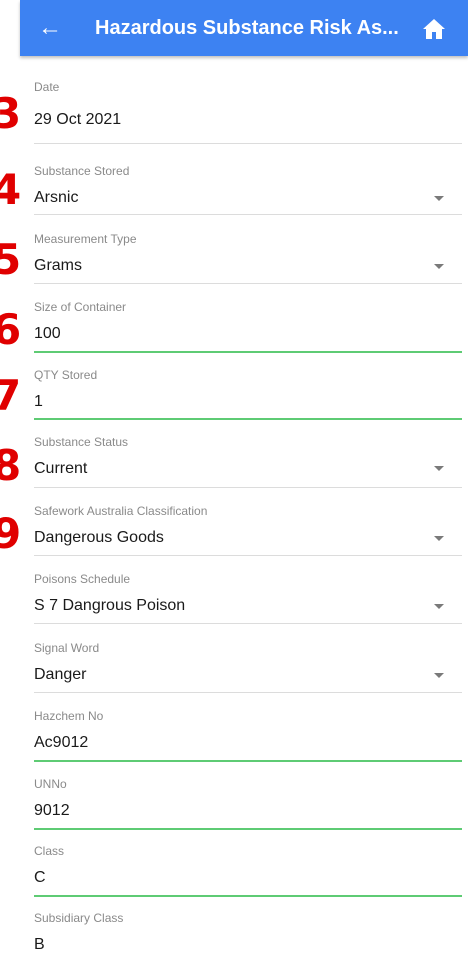 Image resolution: width=468 pixels, height=960 pixels. I want to click on subsidiary-class-value: B, so click(39, 944).